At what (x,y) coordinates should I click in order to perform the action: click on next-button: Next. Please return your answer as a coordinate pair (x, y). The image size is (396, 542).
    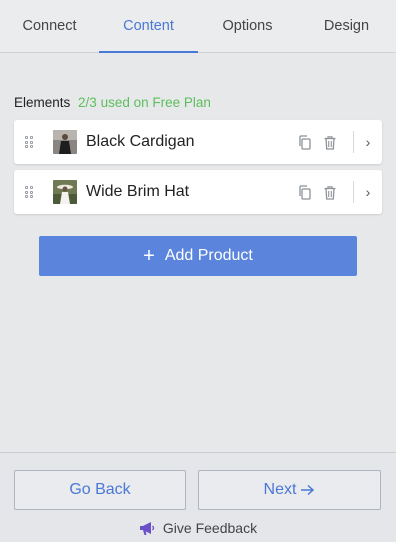
    Looking at the image, I should click on (289, 490).